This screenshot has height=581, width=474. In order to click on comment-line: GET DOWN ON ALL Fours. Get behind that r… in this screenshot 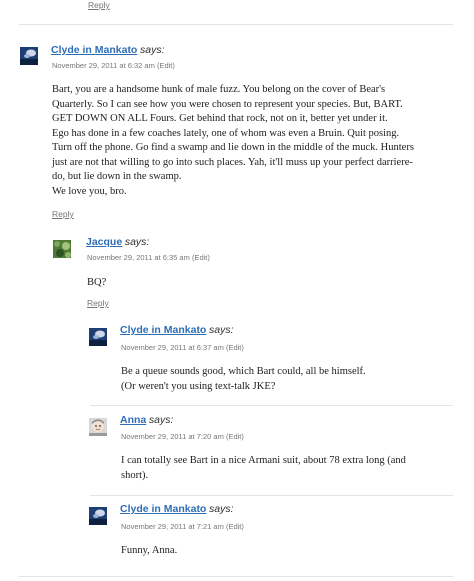, I will do `click(220, 118)`.